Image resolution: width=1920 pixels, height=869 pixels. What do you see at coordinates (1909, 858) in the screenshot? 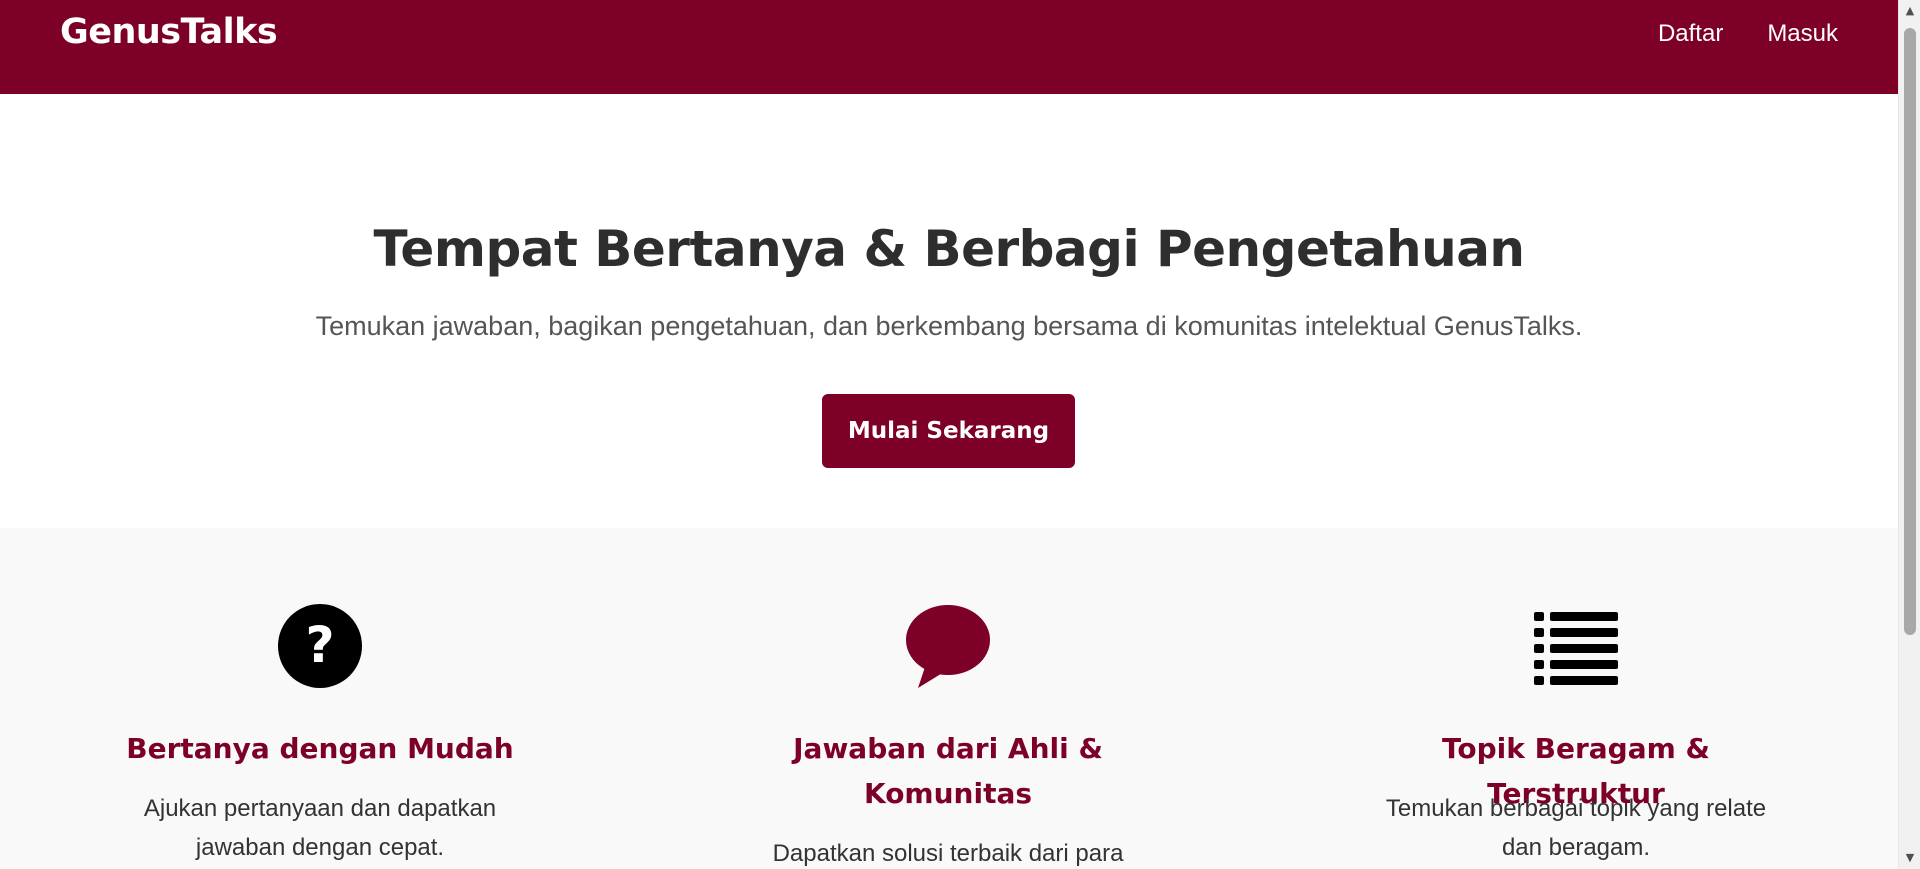
I see `scroll-down-arrow-icon: ▼` at bounding box center [1909, 858].